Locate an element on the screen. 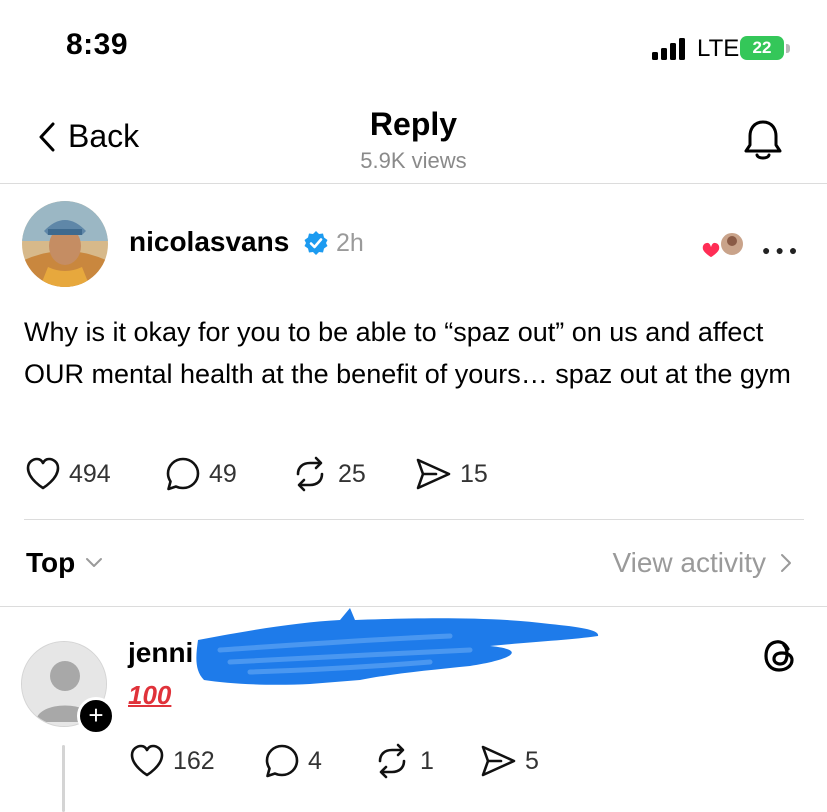 The height and width of the screenshot is (812, 827). post-time-ago: 2h is located at coordinates (350, 243).